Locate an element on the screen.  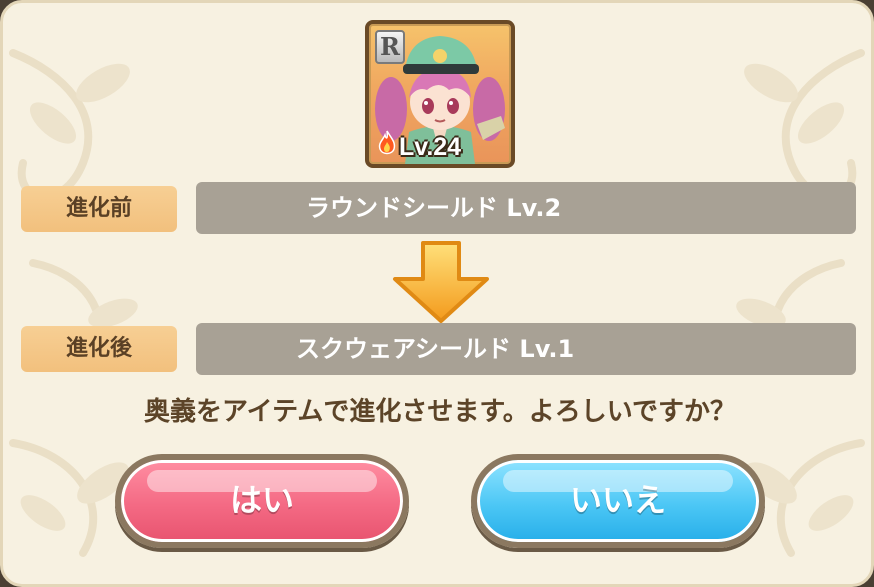
after-skill-name: スクウェアシールド Lv.1 is located at coordinates (526, 349).